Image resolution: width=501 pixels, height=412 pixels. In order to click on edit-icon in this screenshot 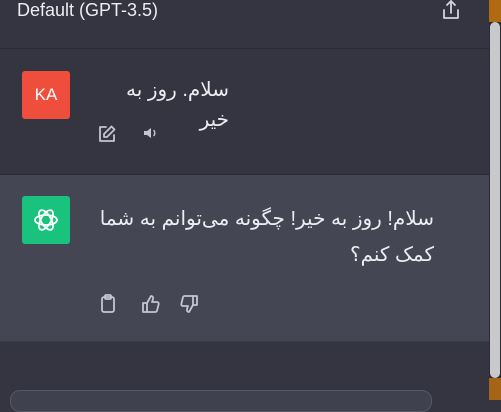, I will do `click(107, 133)`.